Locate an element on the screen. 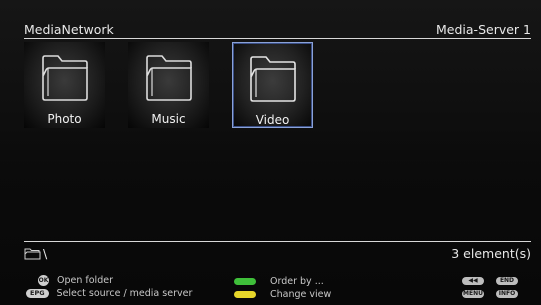 This screenshot has height=305, width=541. epg-button-icon: EPG is located at coordinates (37, 293).